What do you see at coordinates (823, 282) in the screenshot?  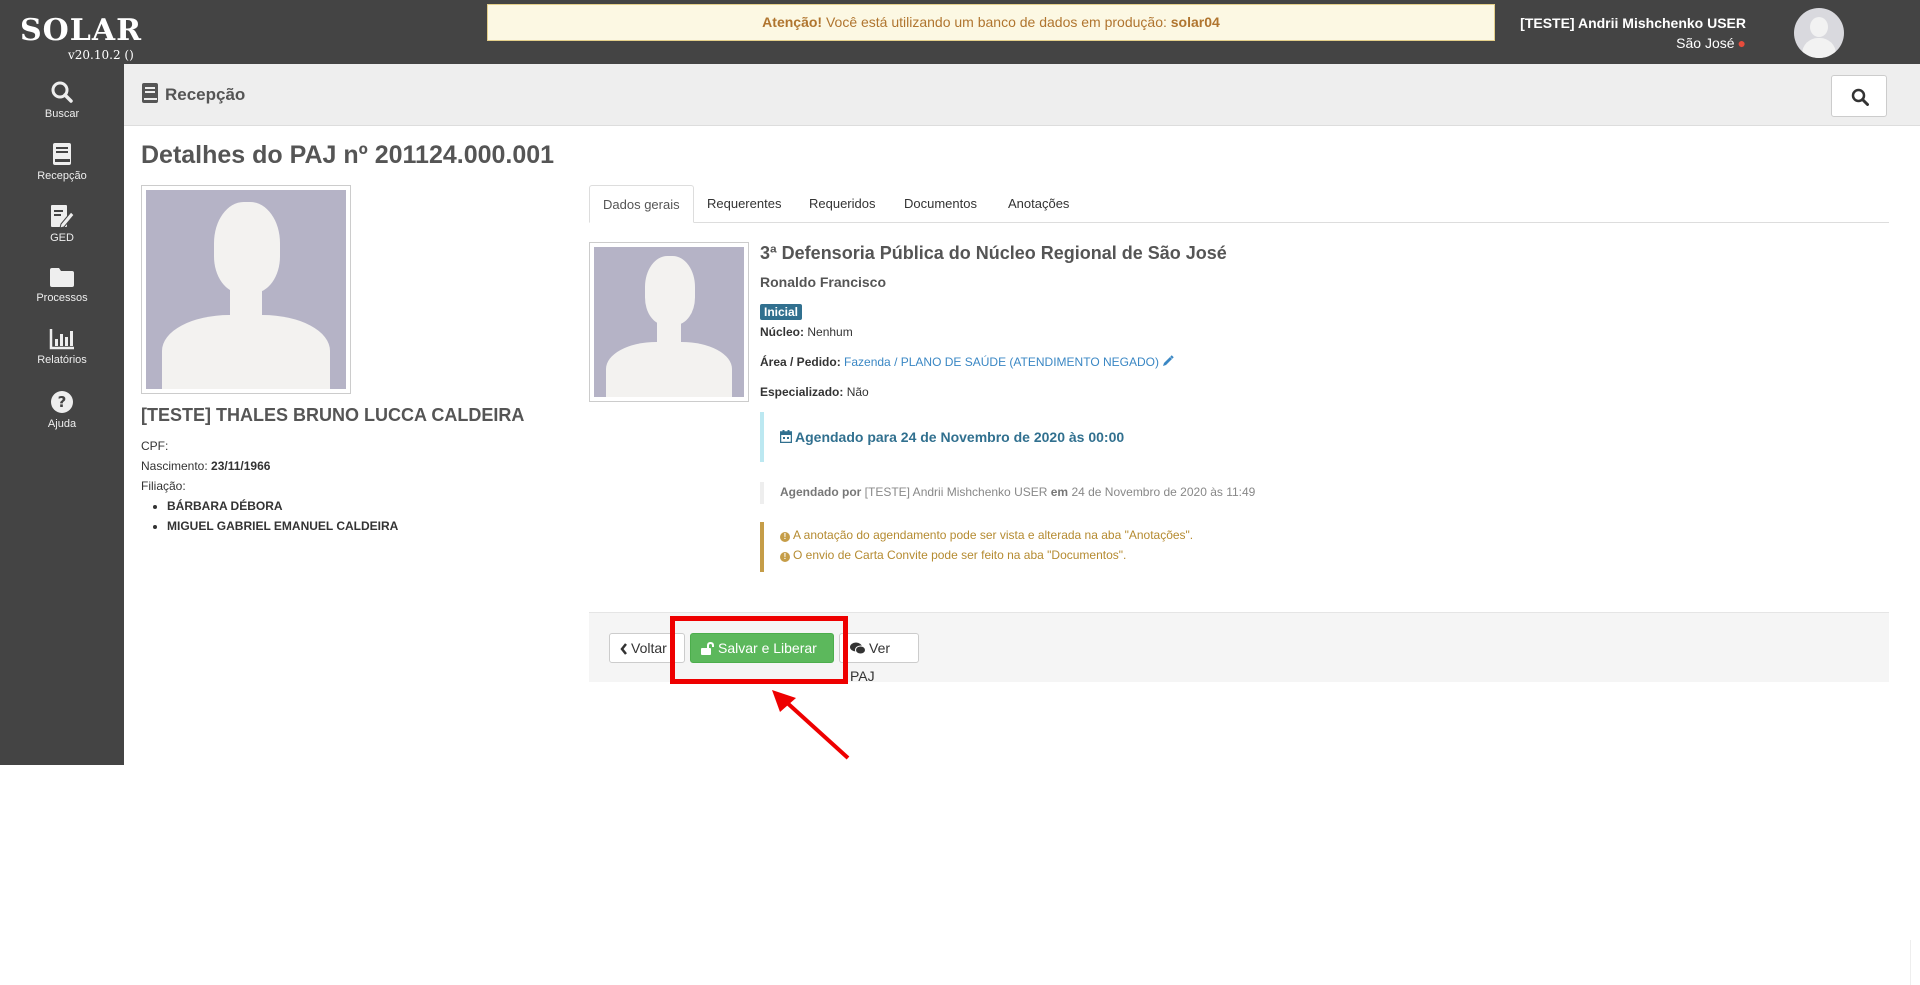 I see `defender-name: Ronaldo Francisco` at bounding box center [823, 282].